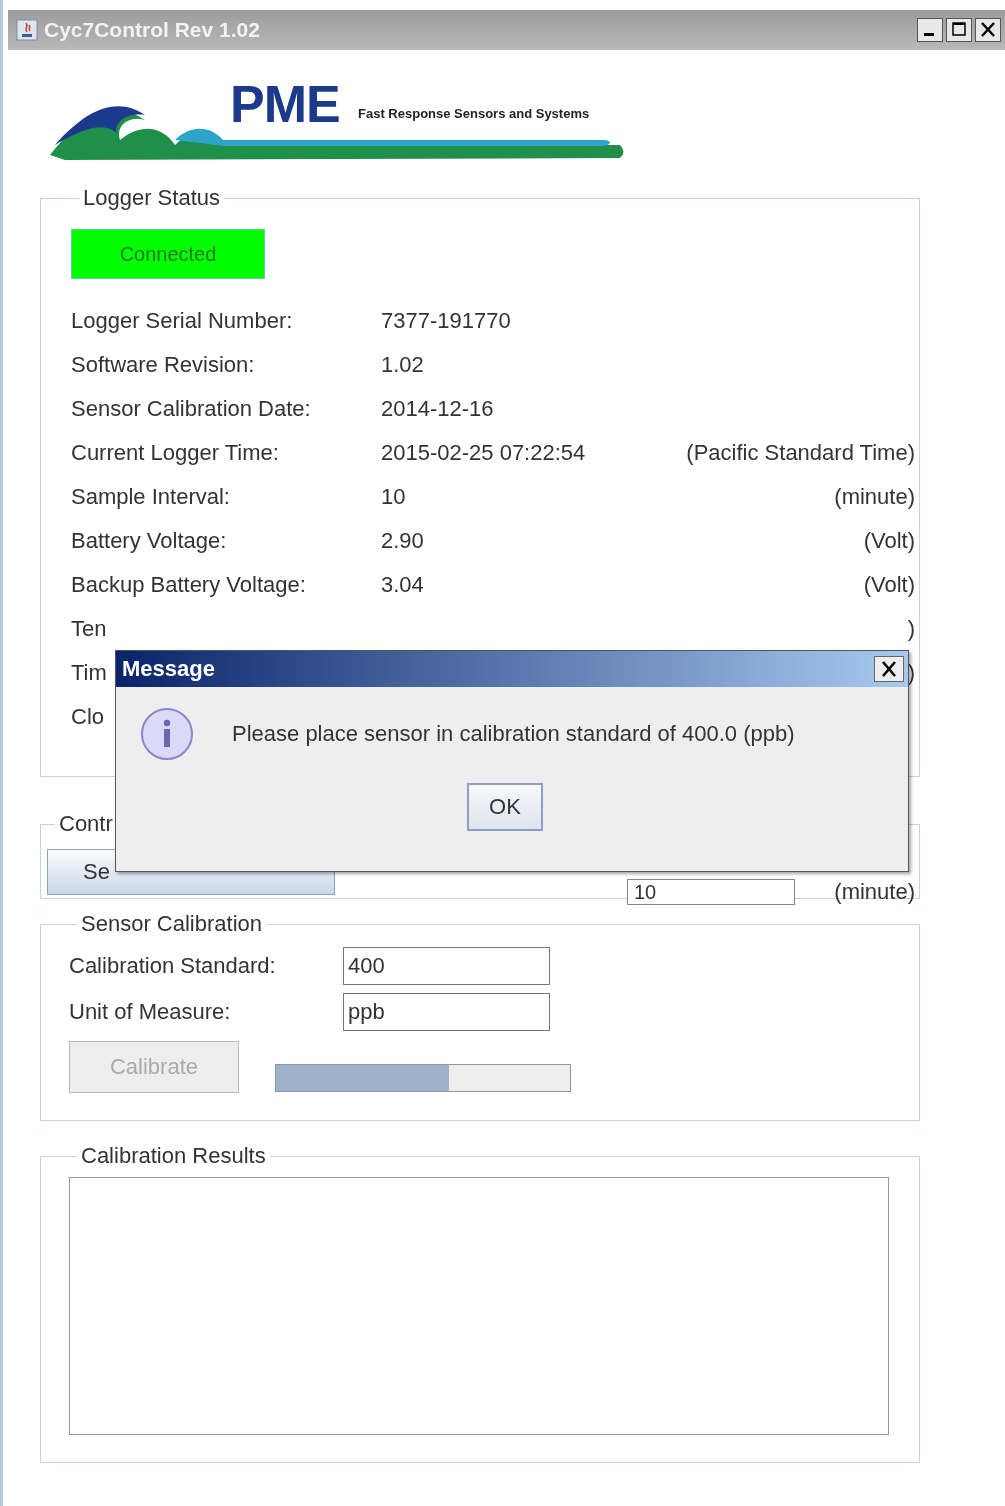 This screenshot has width=1005, height=1506. Describe the element at coordinates (188, 584) in the screenshot. I see `field-label: Backup Battery Voltage:` at that location.